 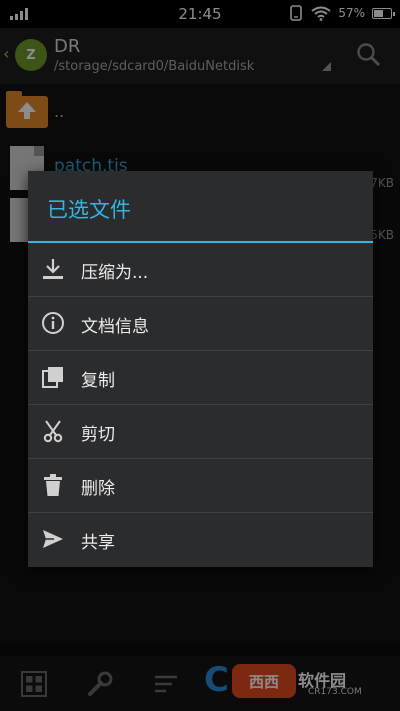 I want to click on scissors-icon, so click(x=53, y=431).